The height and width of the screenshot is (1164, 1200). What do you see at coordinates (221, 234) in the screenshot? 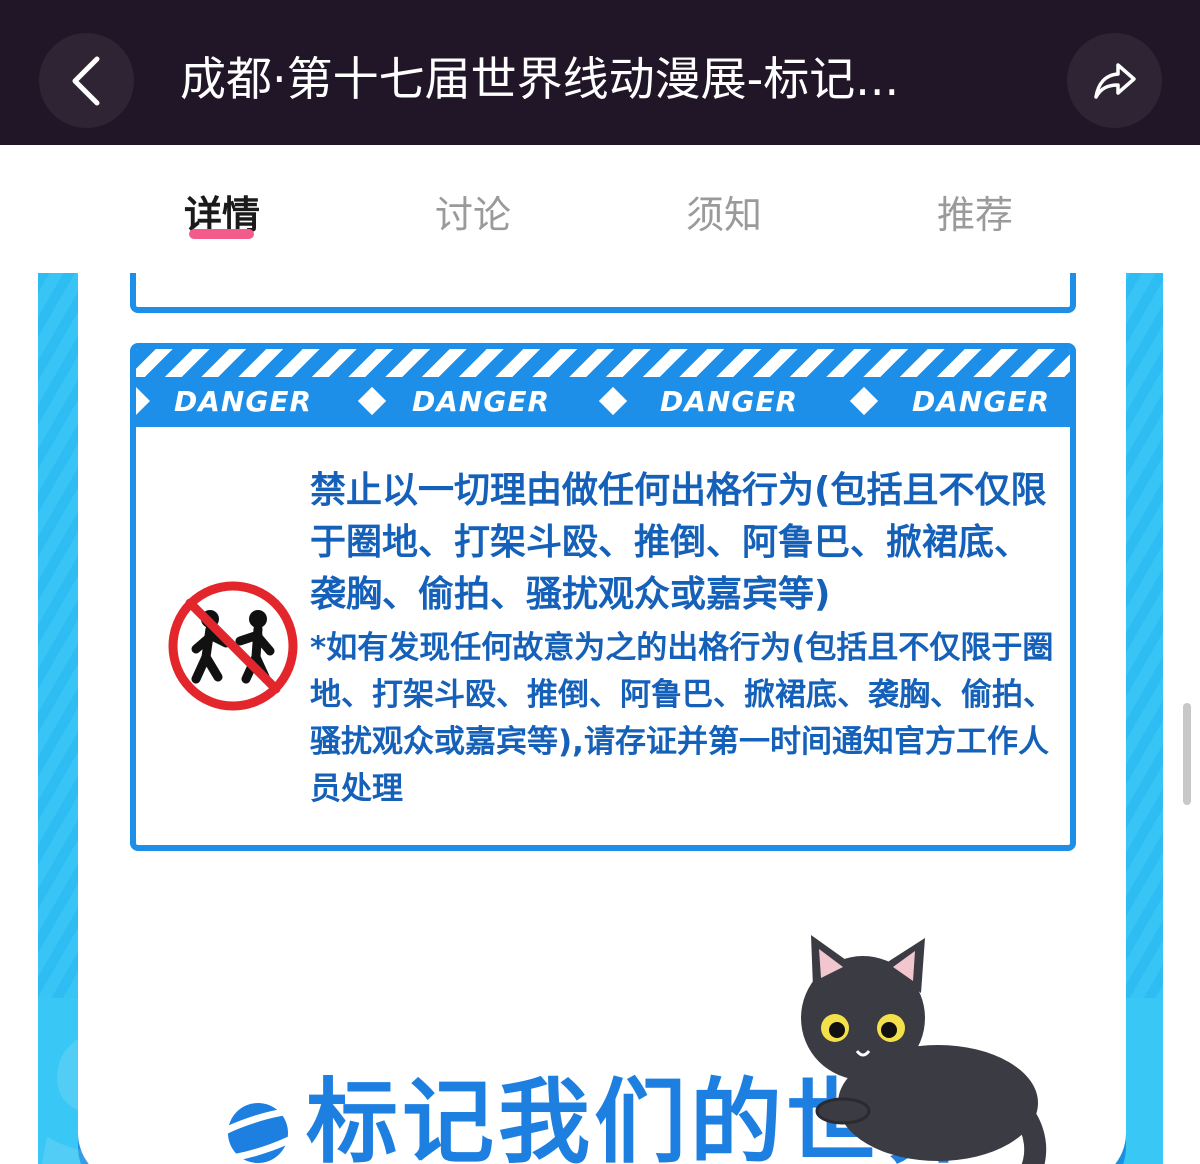
I see `active-tab-indicator` at bounding box center [221, 234].